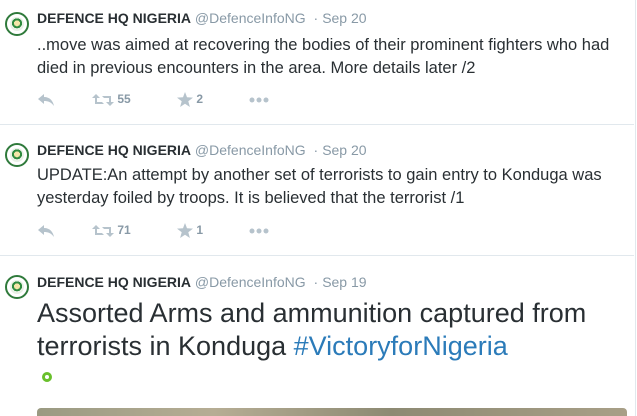 The image size is (637, 416). I want to click on photo-icon, so click(47, 377).